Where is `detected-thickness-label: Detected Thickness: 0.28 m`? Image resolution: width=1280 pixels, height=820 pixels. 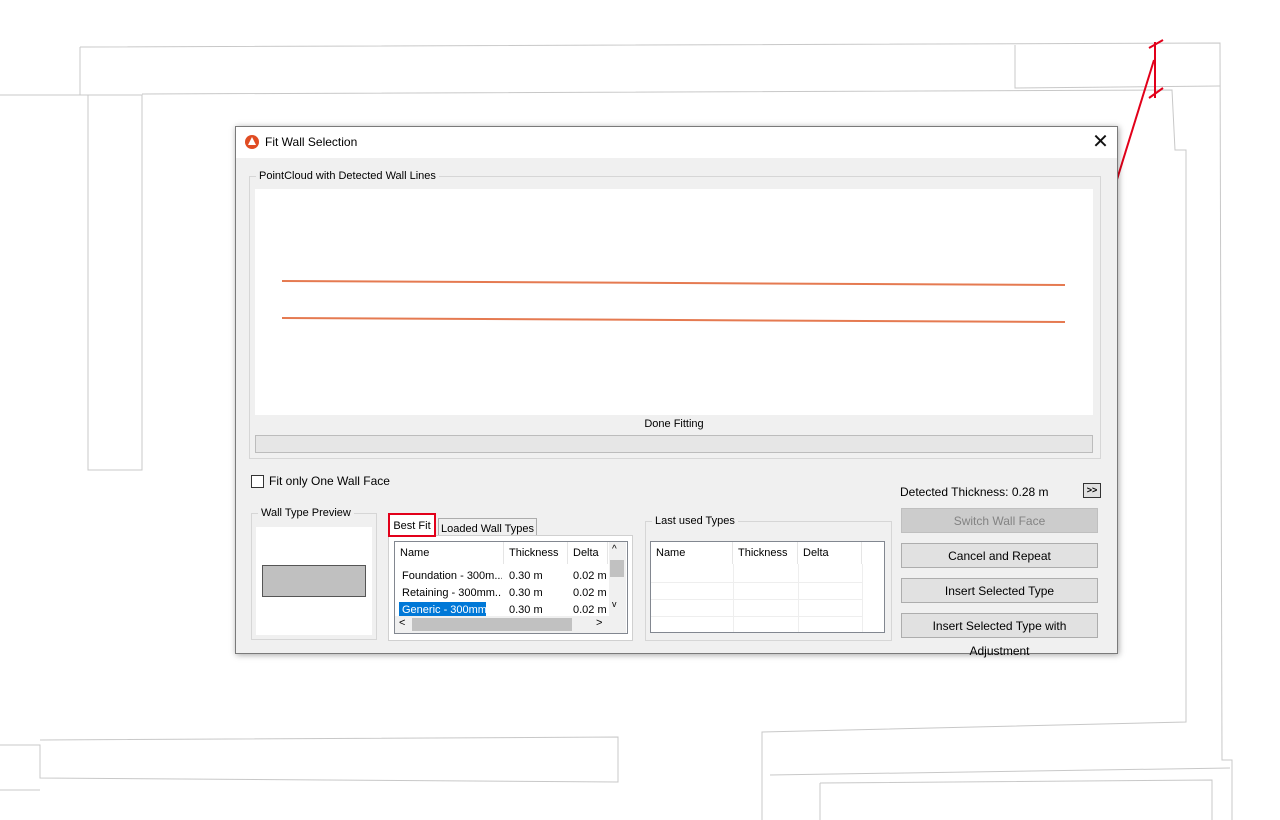
detected-thickness-label: Detected Thickness: 0.28 m is located at coordinates (974, 492).